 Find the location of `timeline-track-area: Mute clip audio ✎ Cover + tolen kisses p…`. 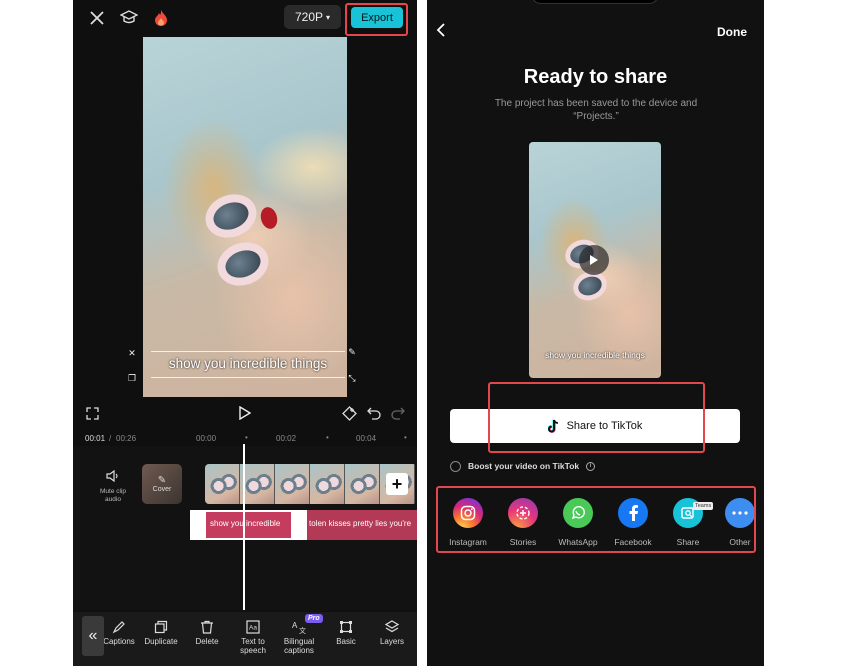

timeline-track-area: Mute clip audio ✎ Cover + tolen kisses p… is located at coordinates (245, 528).